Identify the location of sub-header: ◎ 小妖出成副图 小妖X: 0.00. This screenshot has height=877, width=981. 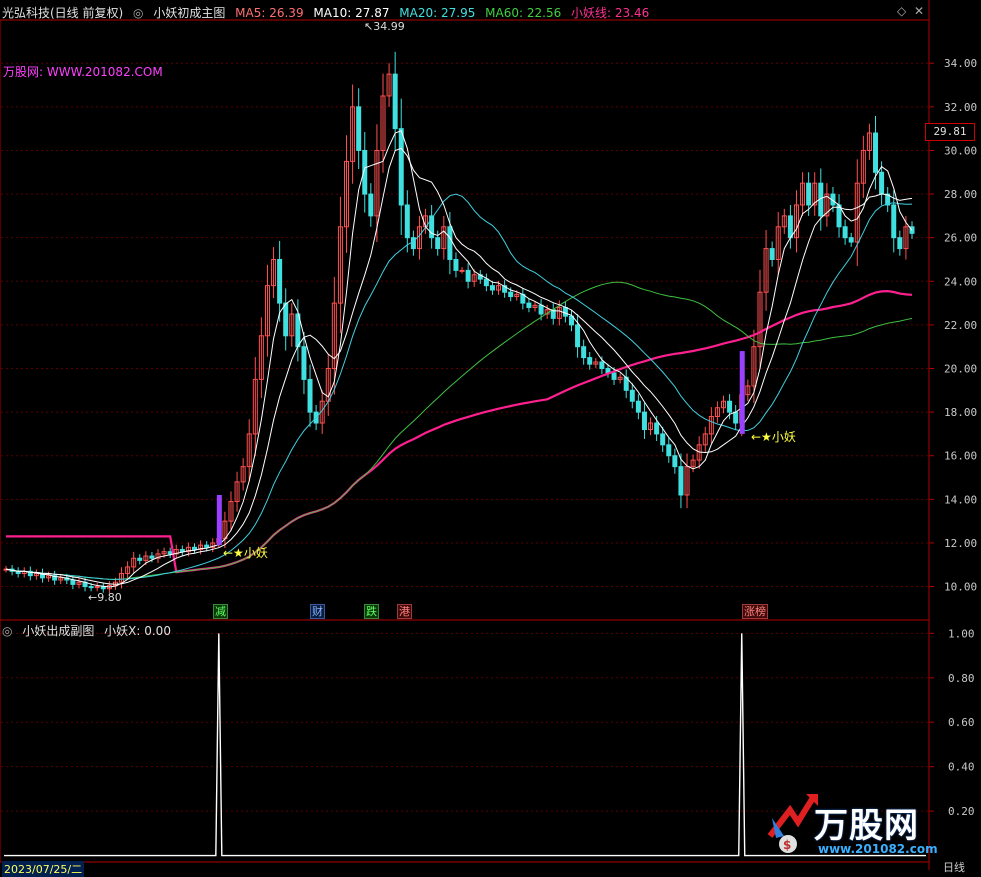
(89, 630).